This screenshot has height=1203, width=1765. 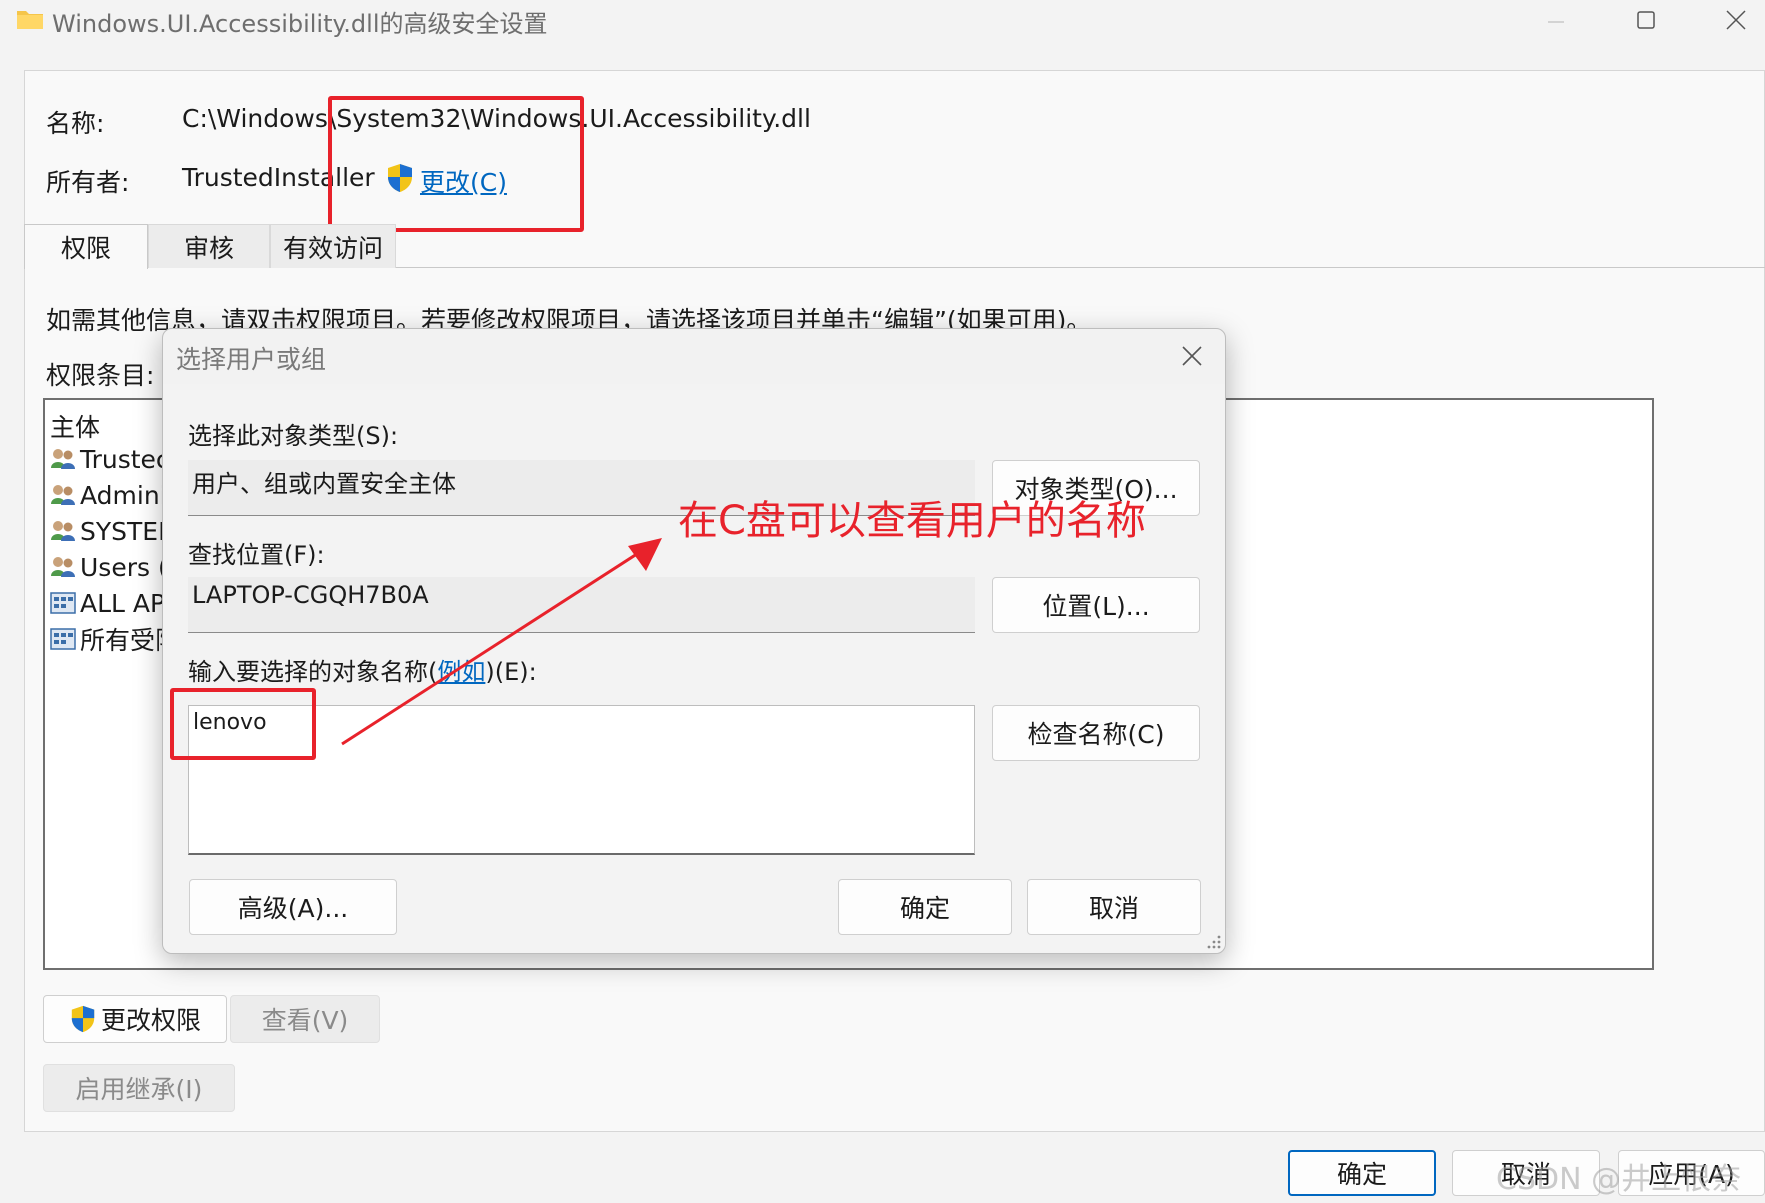 What do you see at coordinates (1114, 907) in the screenshot?
I see `dialog-cancel-button: 取消` at bounding box center [1114, 907].